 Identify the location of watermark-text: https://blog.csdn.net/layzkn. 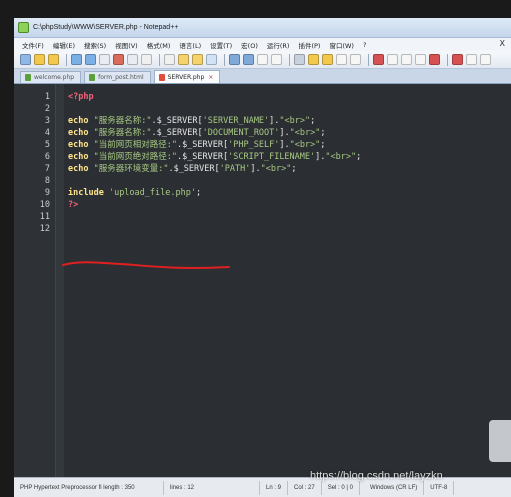
(376, 476).